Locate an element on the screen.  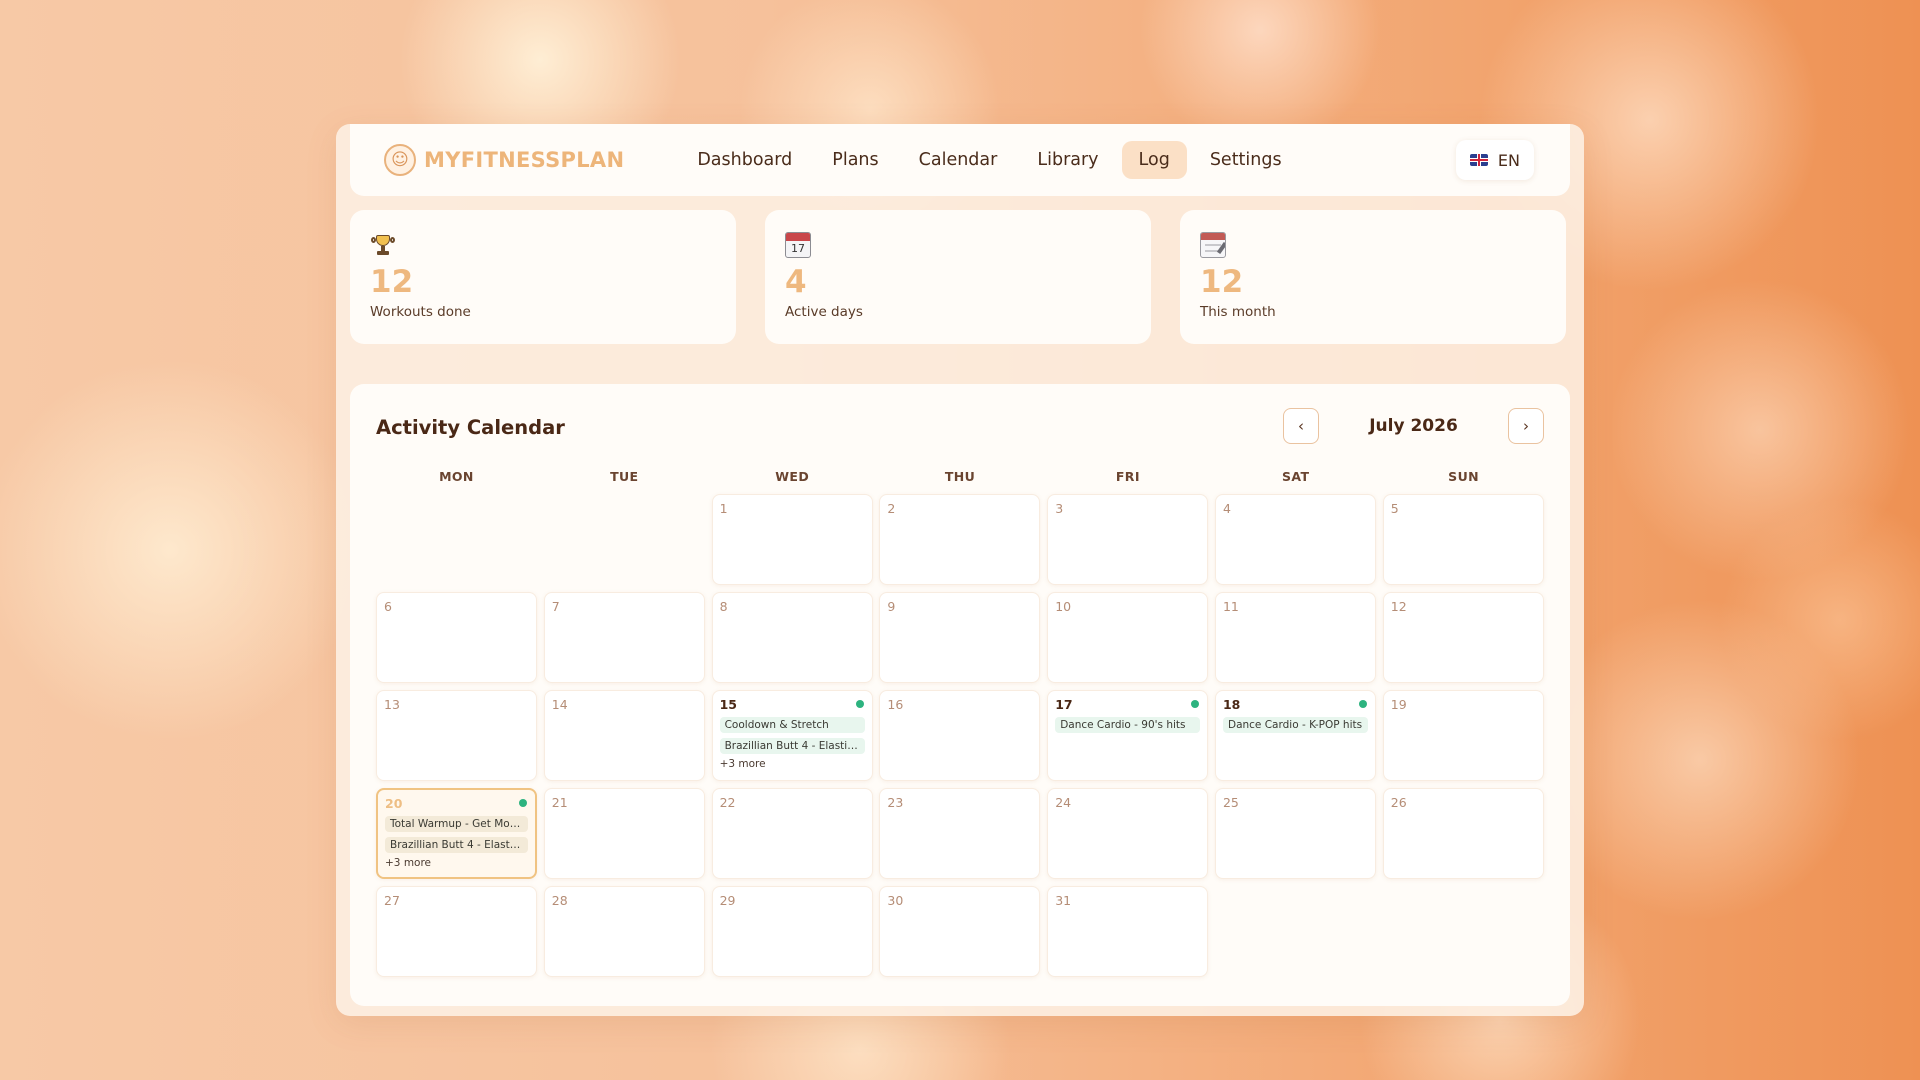
event-chip: Dance Cardio - 90's hits is located at coordinates (1128, 725).